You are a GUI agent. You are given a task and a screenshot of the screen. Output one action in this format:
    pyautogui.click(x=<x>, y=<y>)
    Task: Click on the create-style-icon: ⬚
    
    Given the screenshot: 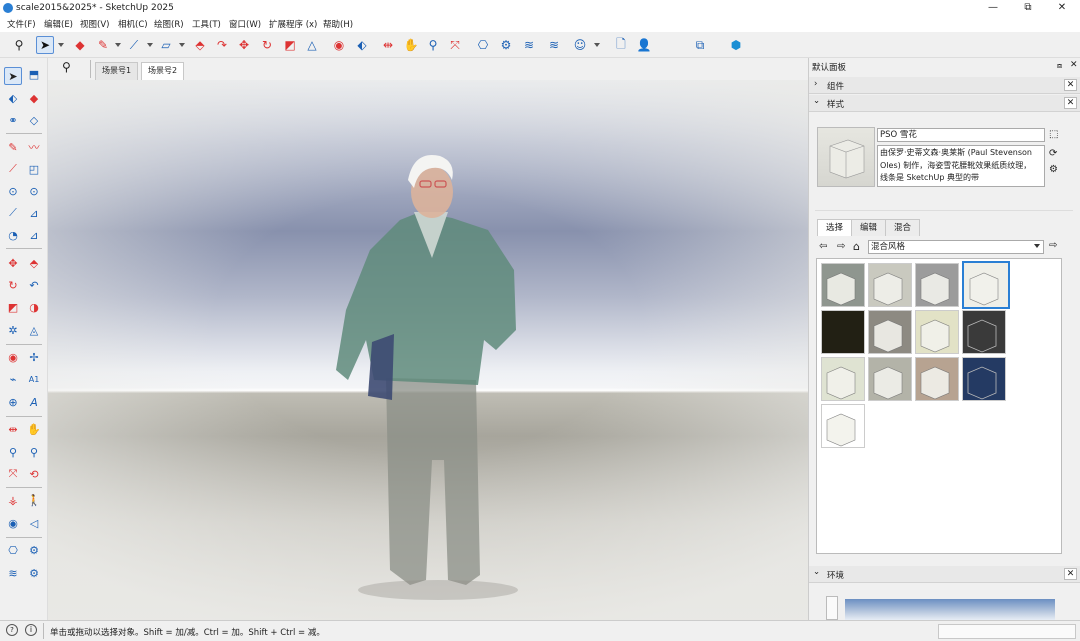 What is the action you would take?
    pyautogui.click(x=1053, y=134)
    